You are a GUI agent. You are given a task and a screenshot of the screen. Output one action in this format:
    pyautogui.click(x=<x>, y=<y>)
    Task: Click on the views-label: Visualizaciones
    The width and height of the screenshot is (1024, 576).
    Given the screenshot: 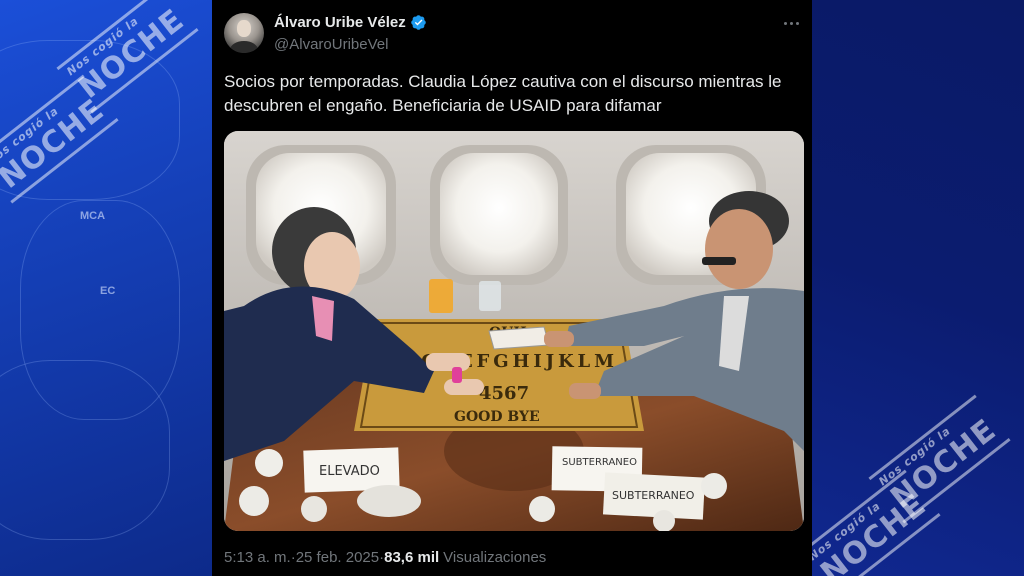 What is the action you would take?
    pyautogui.click(x=495, y=557)
    